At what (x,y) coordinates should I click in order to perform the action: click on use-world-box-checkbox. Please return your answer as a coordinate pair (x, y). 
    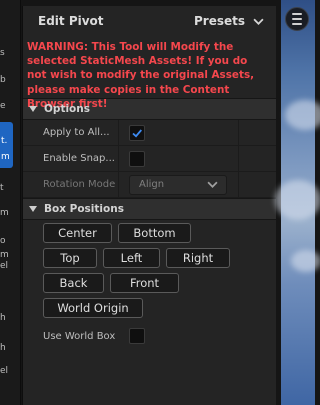
    Looking at the image, I should click on (137, 336).